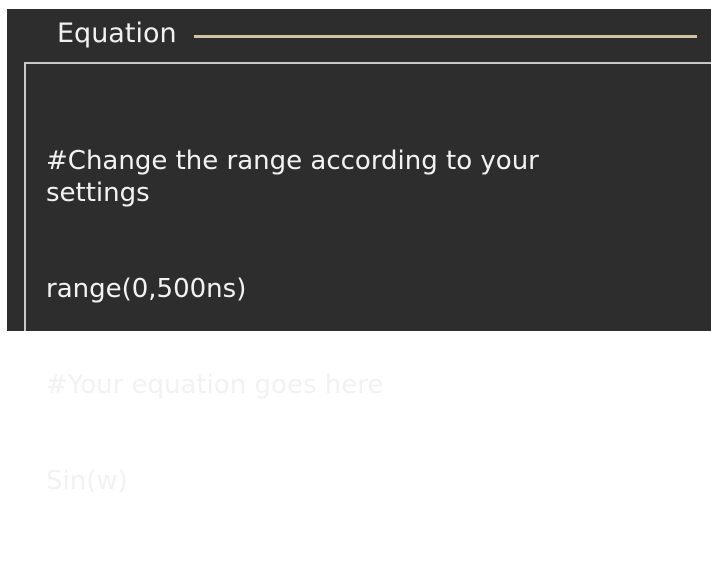 The image size is (711, 561). What do you see at coordinates (87, 481) in the screenshot?
I see `editor-line-equation: Sin(w)` at bounding box center [87, 481].